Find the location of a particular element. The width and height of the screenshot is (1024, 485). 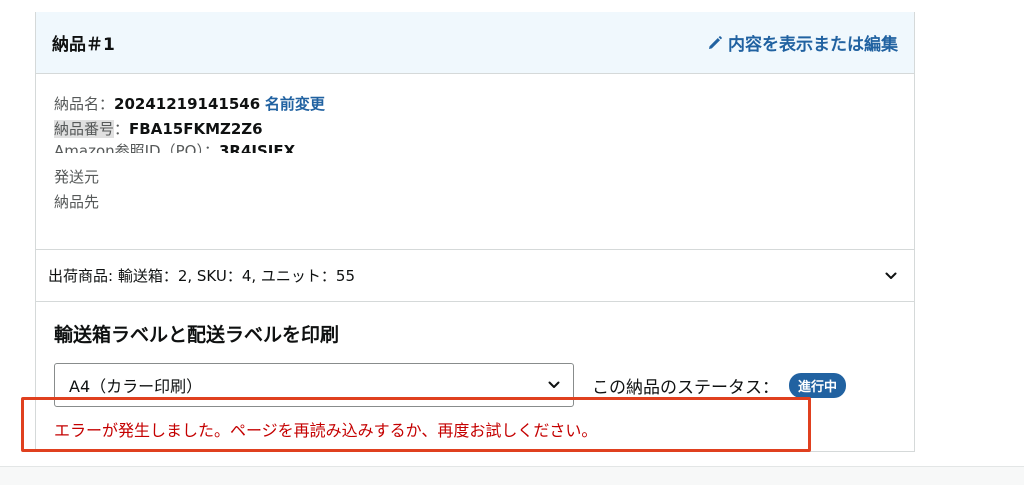

view-edit-label: 内容を表示または編集 is located at coordinates (813, 45).